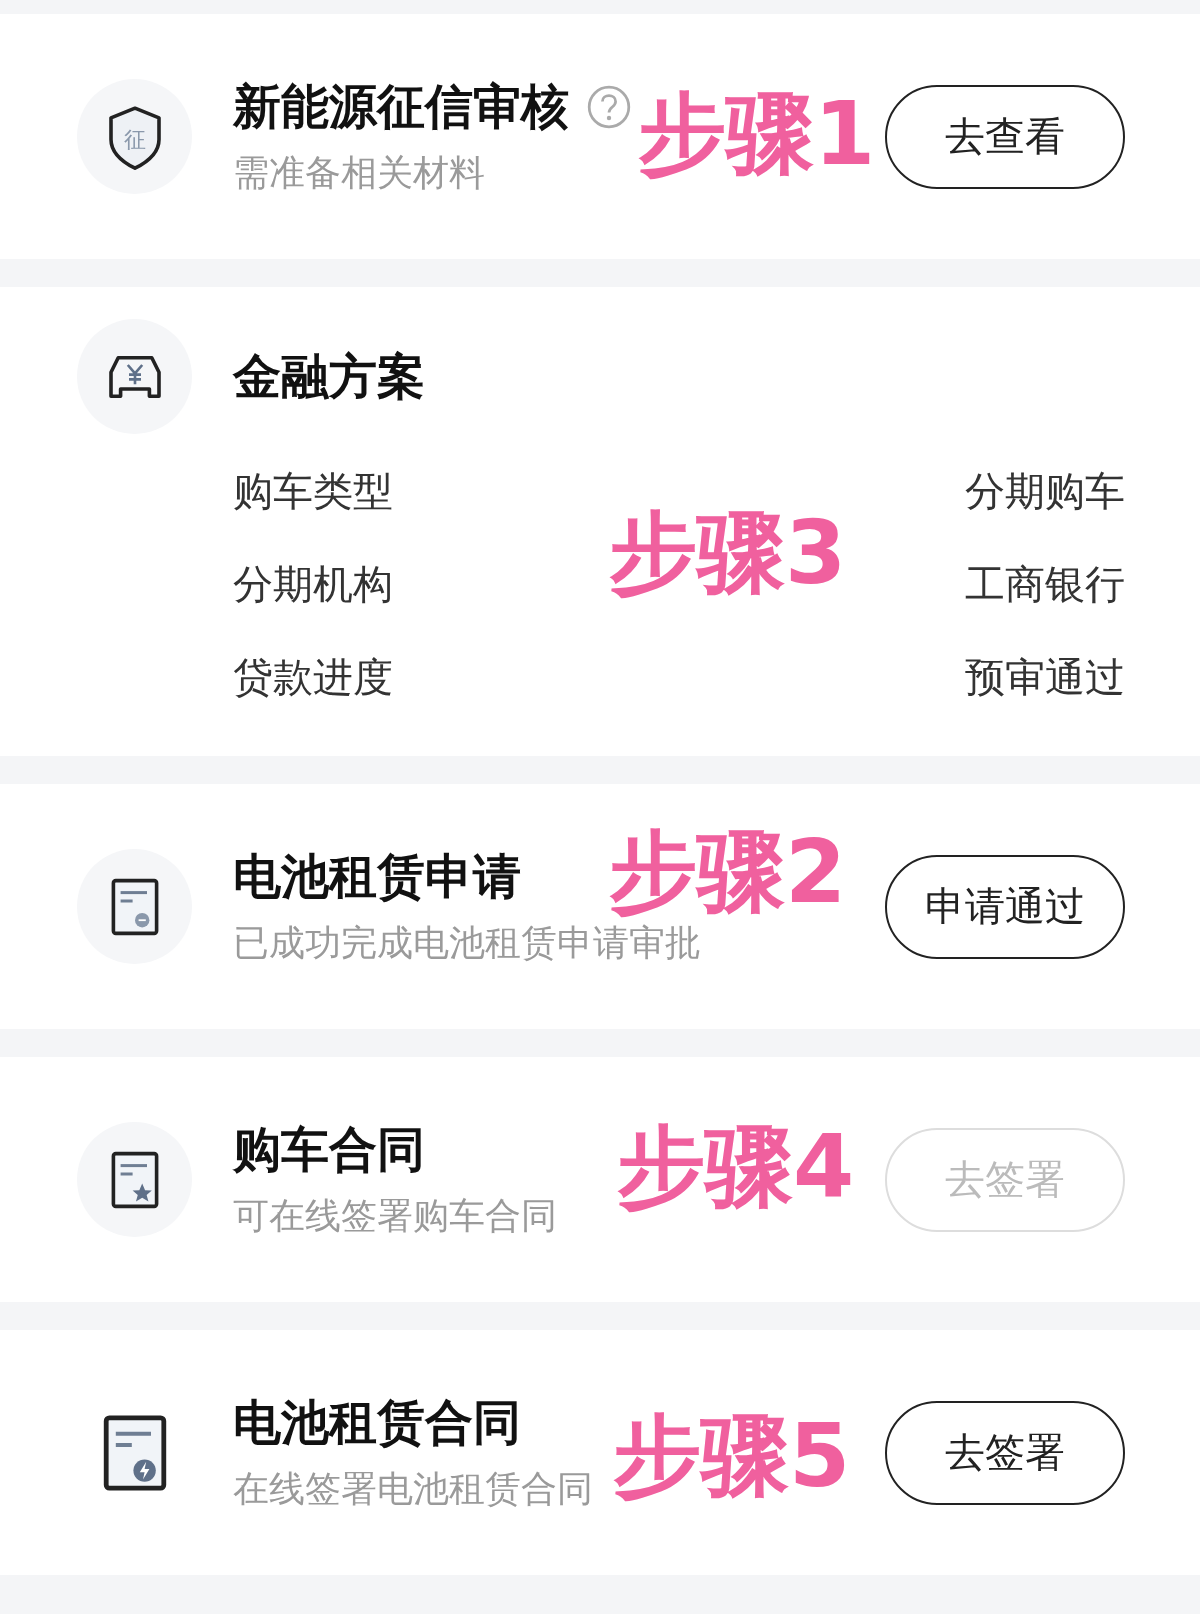 The width and height of the screenshot is (1200, 1614). What do you see at coordinates (732, 1456) in the screenshot?
I see `step-annotation: 步骤5` at bounding box center [732, 1456].